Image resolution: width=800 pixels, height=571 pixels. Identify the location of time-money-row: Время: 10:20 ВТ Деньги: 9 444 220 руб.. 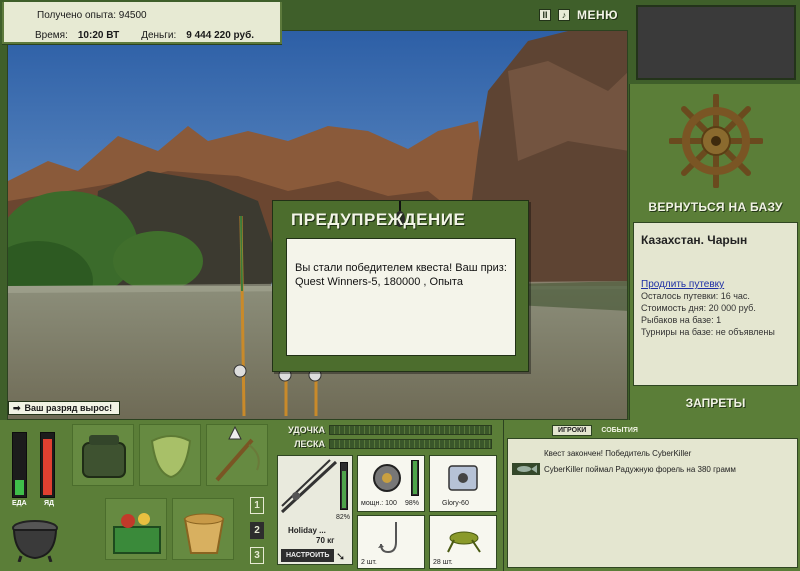
(144, 35).